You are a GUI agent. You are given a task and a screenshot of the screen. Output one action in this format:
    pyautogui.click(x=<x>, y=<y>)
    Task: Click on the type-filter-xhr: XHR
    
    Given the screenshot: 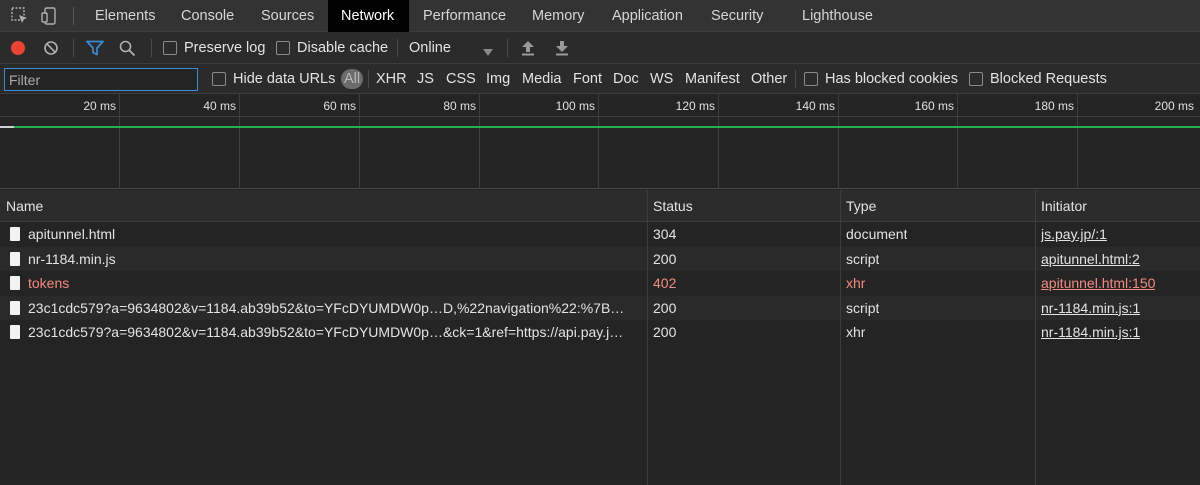 What is the action you would take?
    pyautogui.click(x=391, y=79)
    